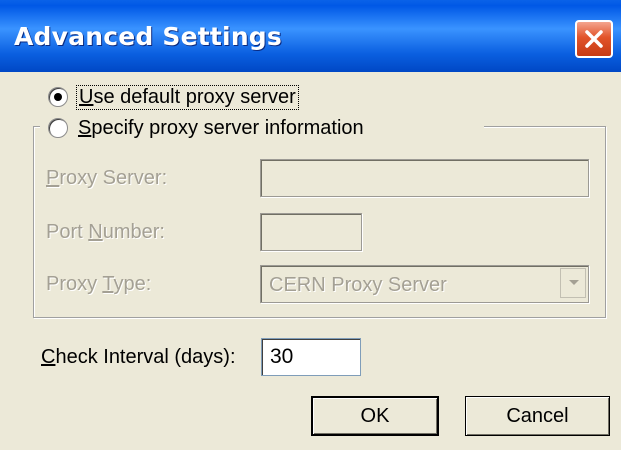 The height and width of the screenshot is (450, 621). What do you see at coordinates (148, 36) in the screenshot?
I see `dialog-title: Advanced Settings` at bounding box center [148, 36].